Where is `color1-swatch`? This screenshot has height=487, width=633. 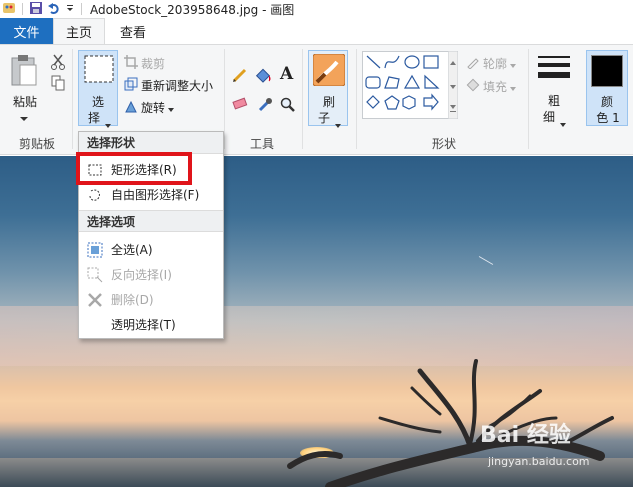
color1-swatch is located at coordinates (607, 71).